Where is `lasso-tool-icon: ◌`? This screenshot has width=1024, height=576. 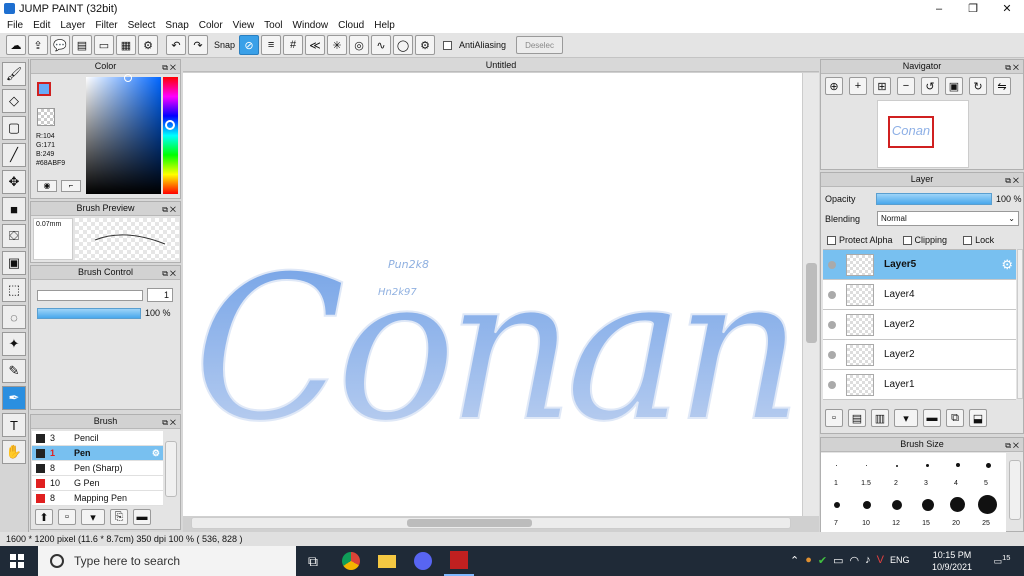 lasso-tool-icon: ◌ is located at coordinates (14, 317).